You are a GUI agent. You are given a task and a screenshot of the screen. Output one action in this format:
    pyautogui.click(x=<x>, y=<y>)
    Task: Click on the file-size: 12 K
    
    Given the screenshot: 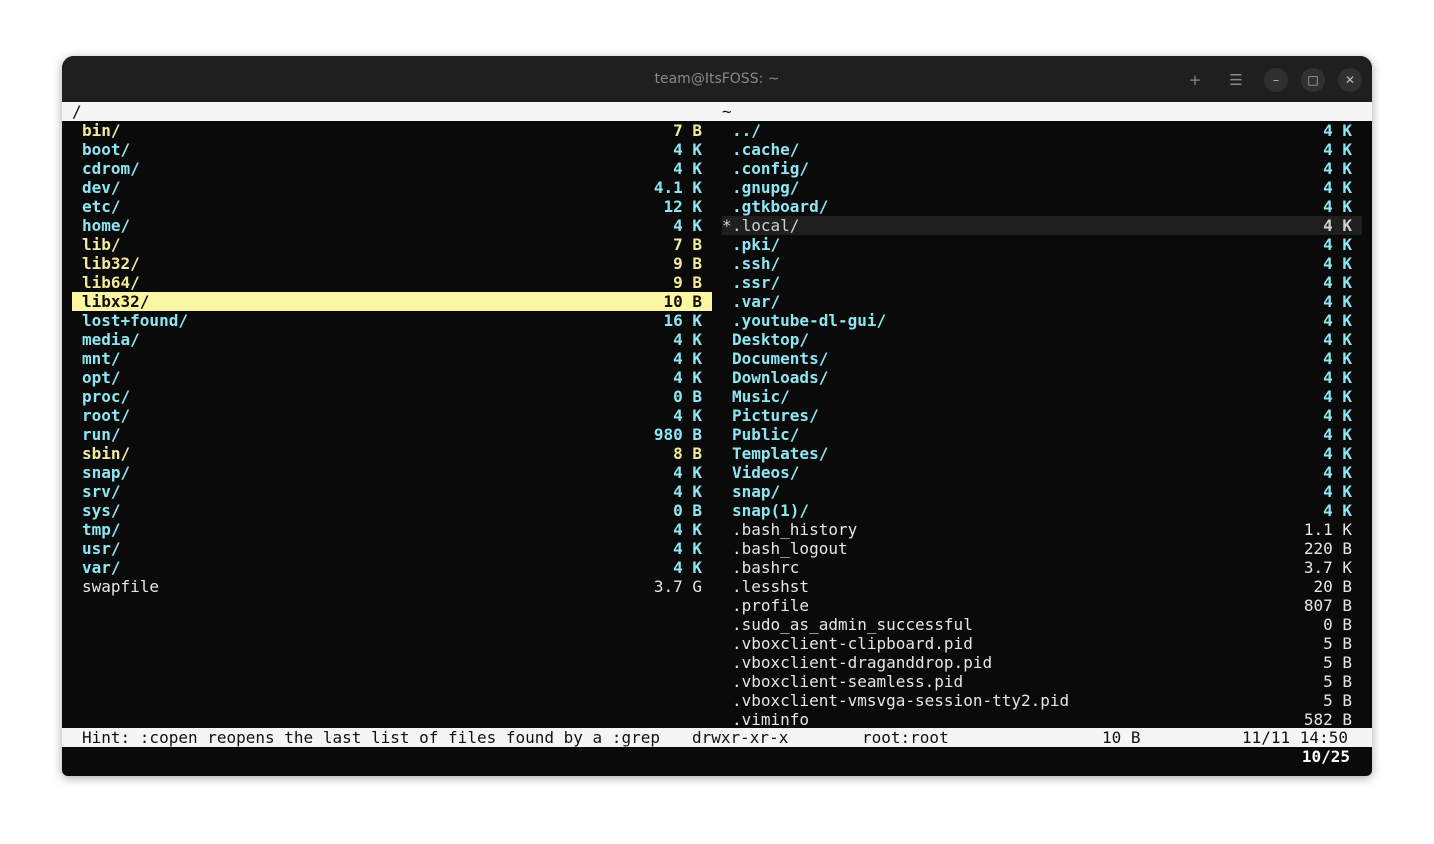 What is the action you would take?
    pyautogui.click(x=682, y=206)
    